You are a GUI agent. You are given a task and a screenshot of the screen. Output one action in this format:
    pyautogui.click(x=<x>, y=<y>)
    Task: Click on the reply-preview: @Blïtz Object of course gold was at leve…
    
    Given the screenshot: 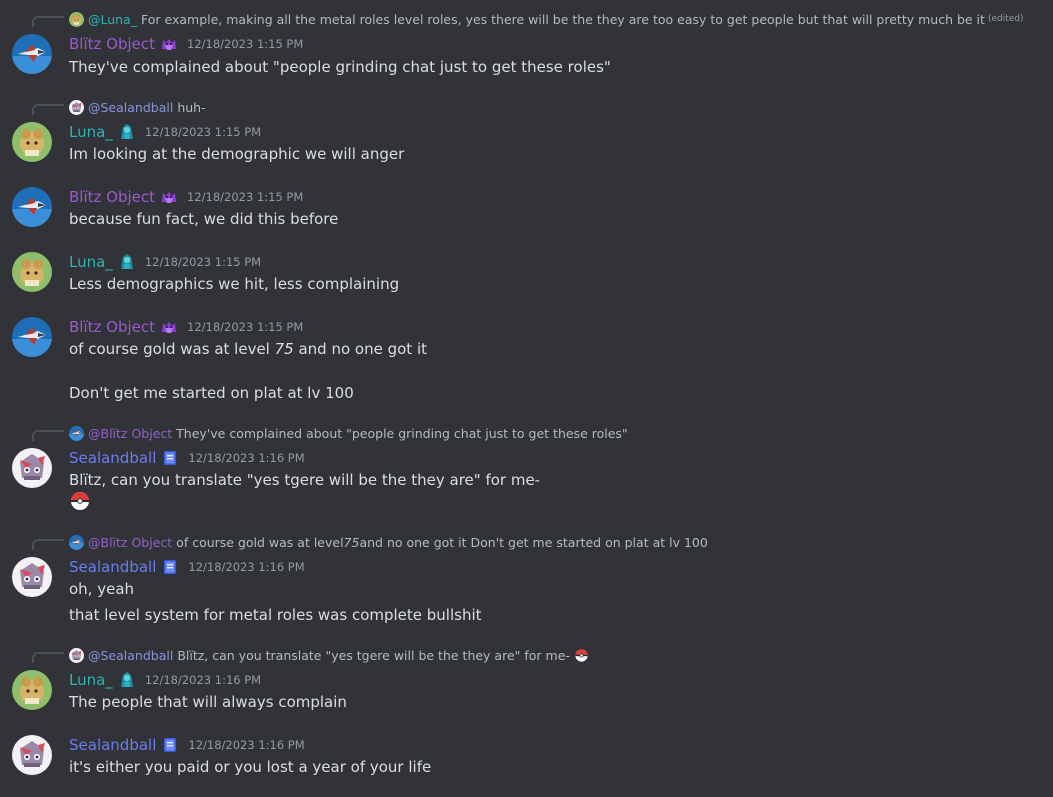 What is the action you would take?
    pyautogui.click(x=388, y=542)
    